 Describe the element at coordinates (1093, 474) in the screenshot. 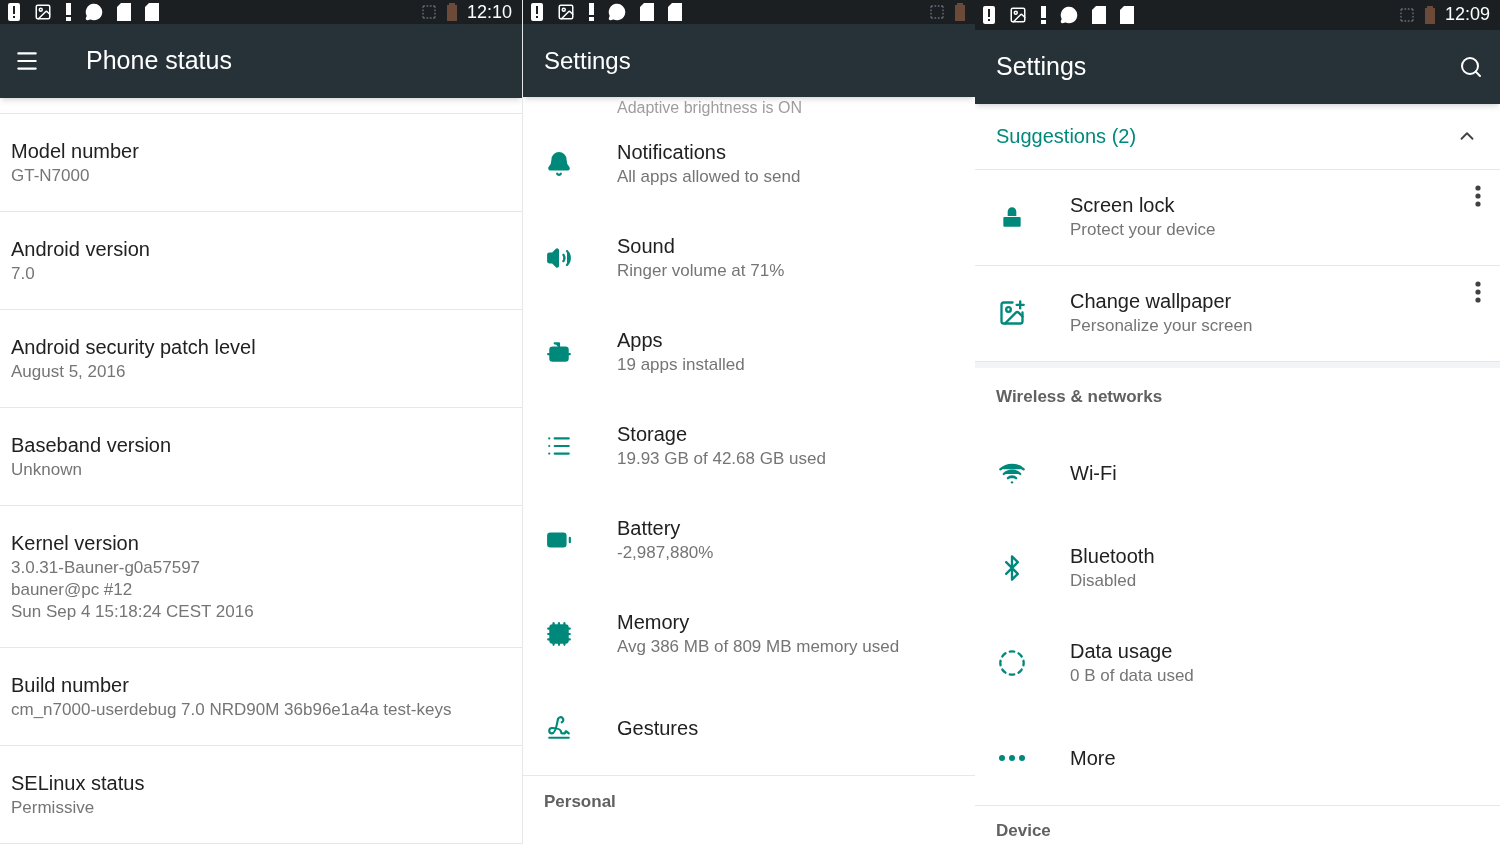

I see `item-title: Wi-Fi` at that location.